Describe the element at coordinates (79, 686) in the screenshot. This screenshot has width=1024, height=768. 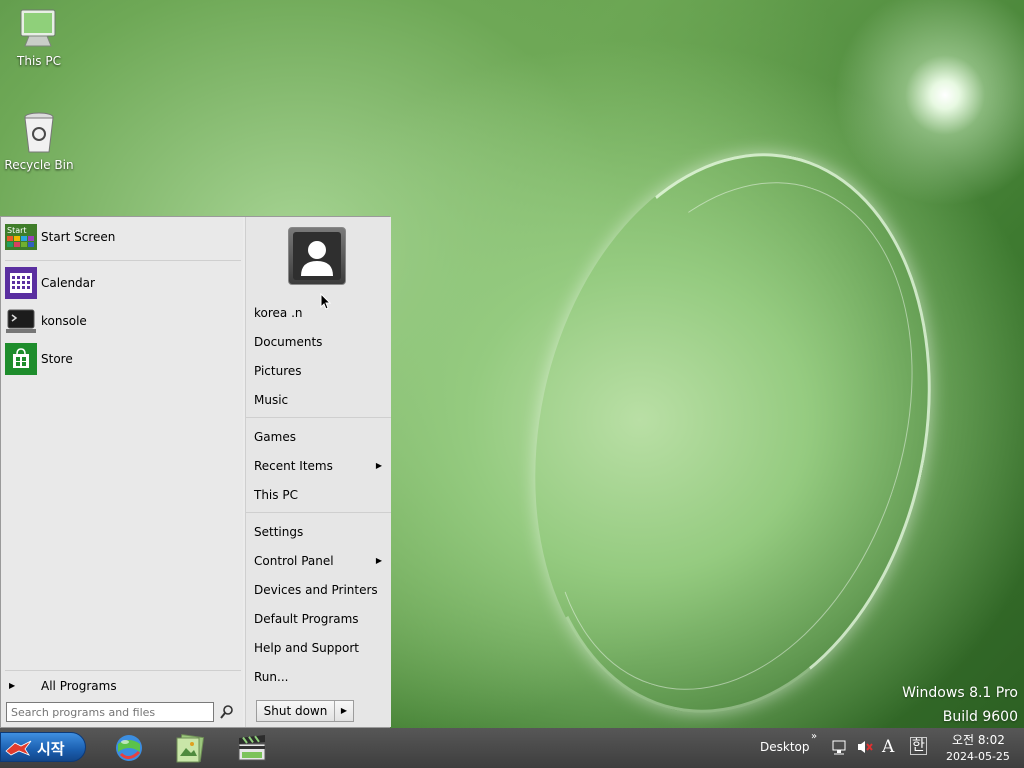
I see `all-programs-label: All Programs` at that location.